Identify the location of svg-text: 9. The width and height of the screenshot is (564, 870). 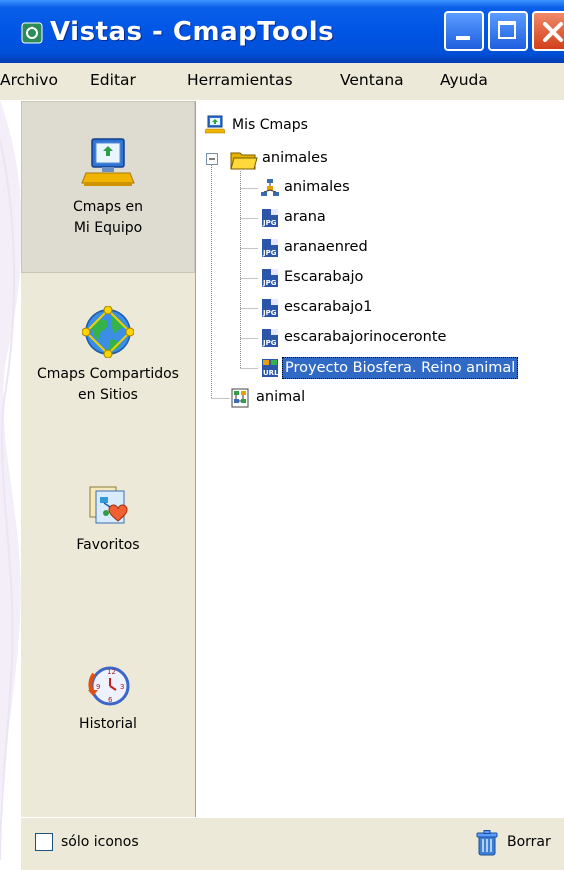
(98, 687).